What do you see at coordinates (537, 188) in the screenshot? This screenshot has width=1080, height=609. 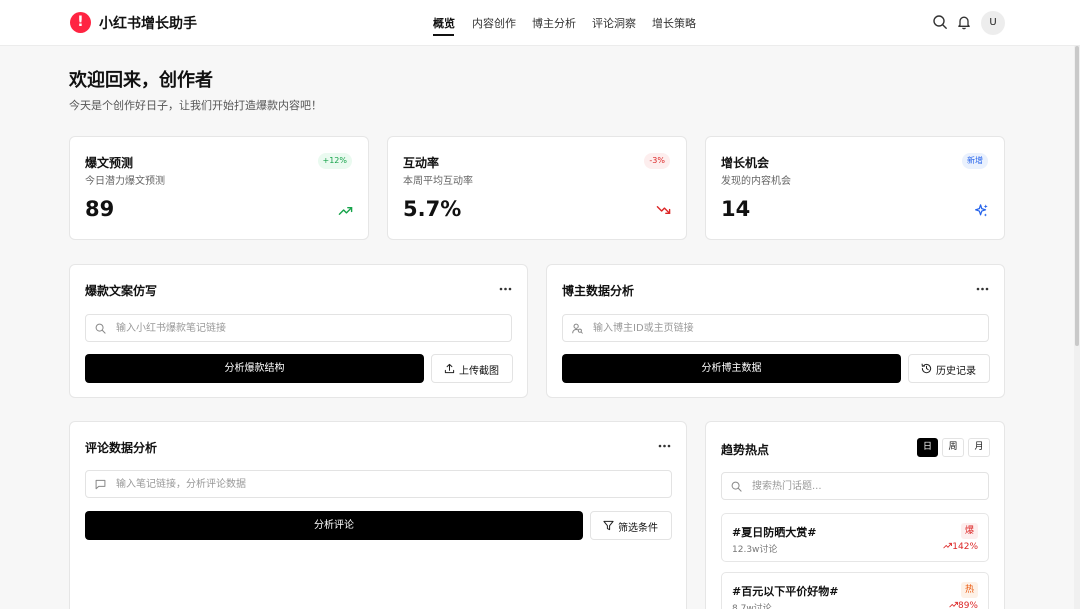 I see `stat-card-engagement-rate: 互动率 本周平均互动率 5.7% -3%` at bounding box center [537, 188].